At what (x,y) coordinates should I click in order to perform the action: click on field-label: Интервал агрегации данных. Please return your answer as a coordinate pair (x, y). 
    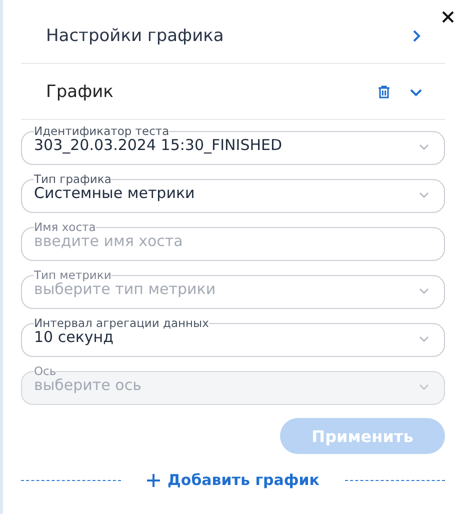
    Looking at the image, I should click on (121, 323).